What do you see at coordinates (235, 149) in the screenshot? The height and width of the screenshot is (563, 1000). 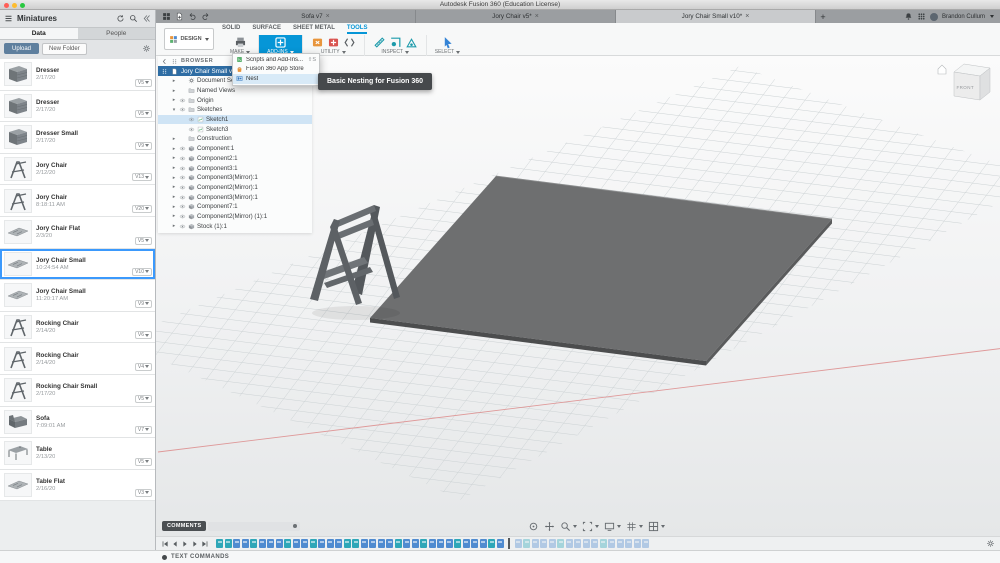 I see `browser-node: ▸ Component:1` at bounding box center [235, 149].